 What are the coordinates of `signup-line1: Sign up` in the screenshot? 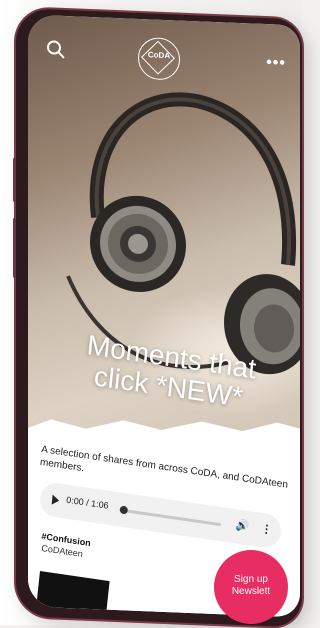 It's located at (251, 579).